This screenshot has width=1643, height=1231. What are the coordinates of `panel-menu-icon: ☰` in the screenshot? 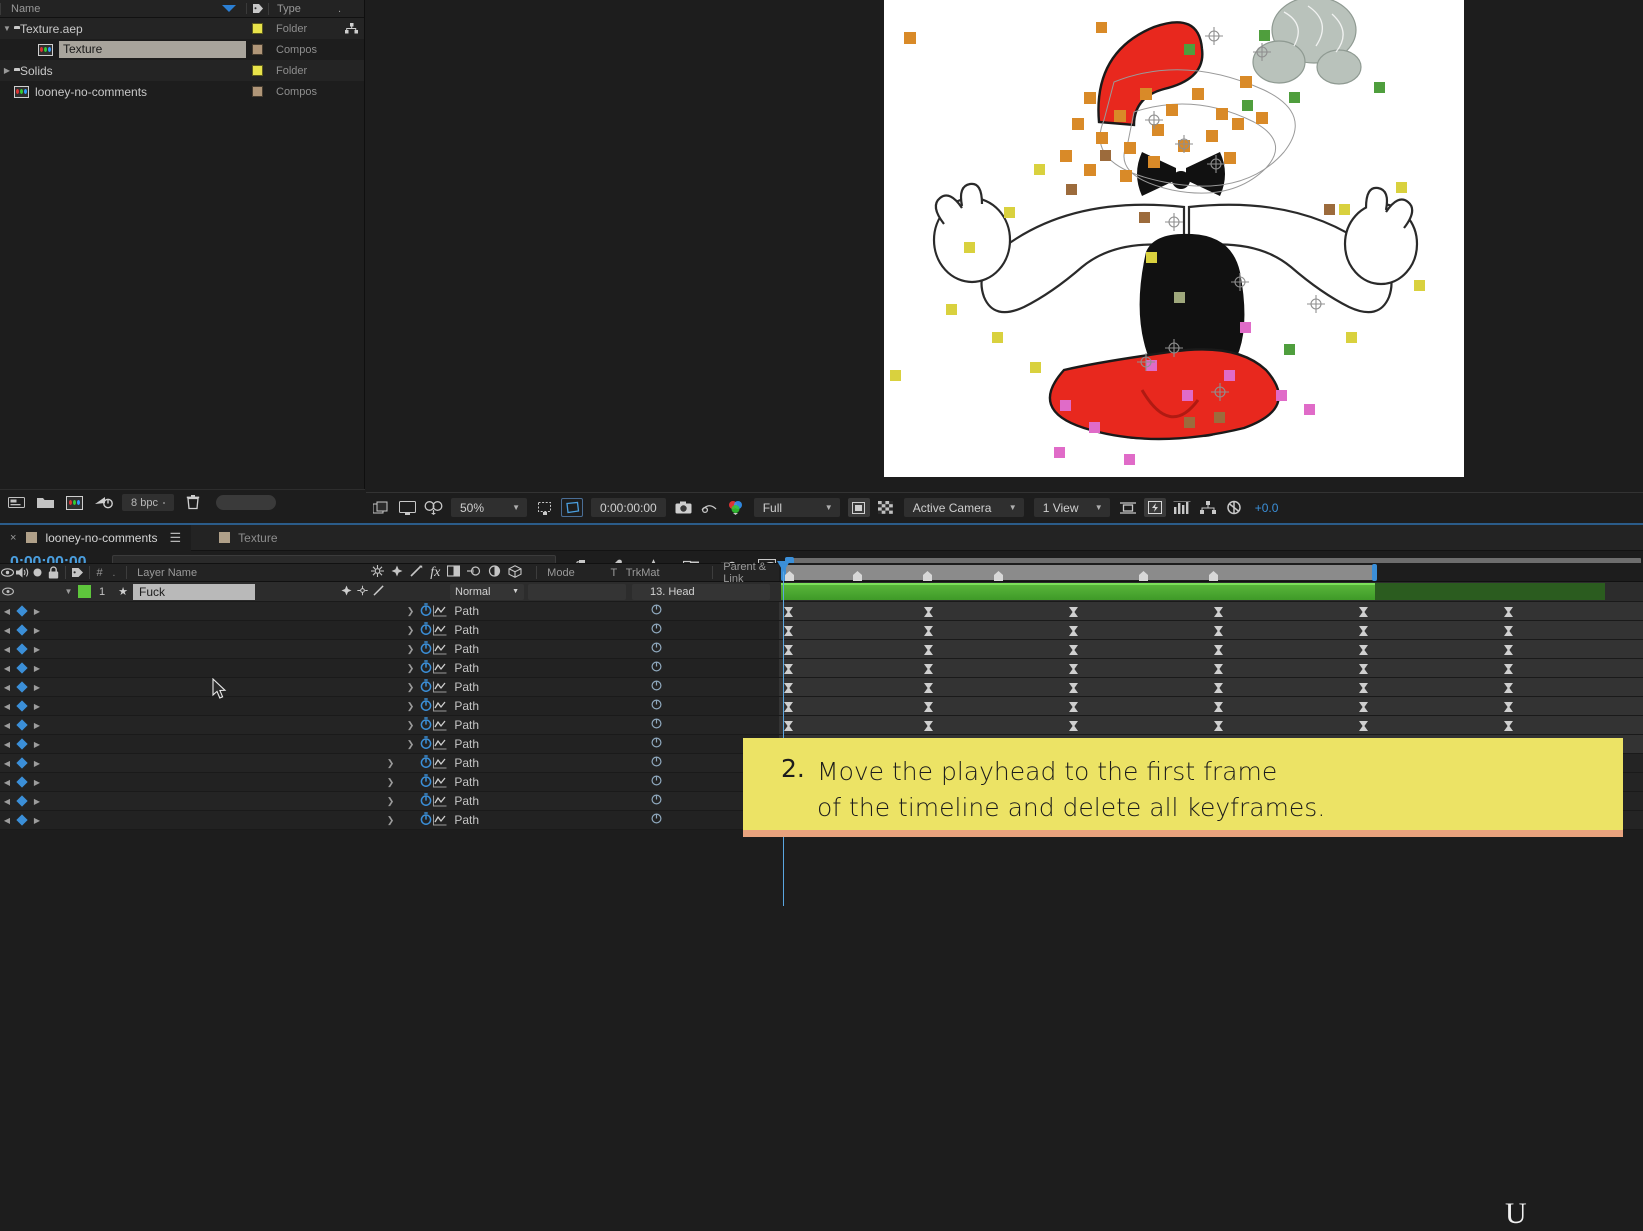 It's located at (176, 538).